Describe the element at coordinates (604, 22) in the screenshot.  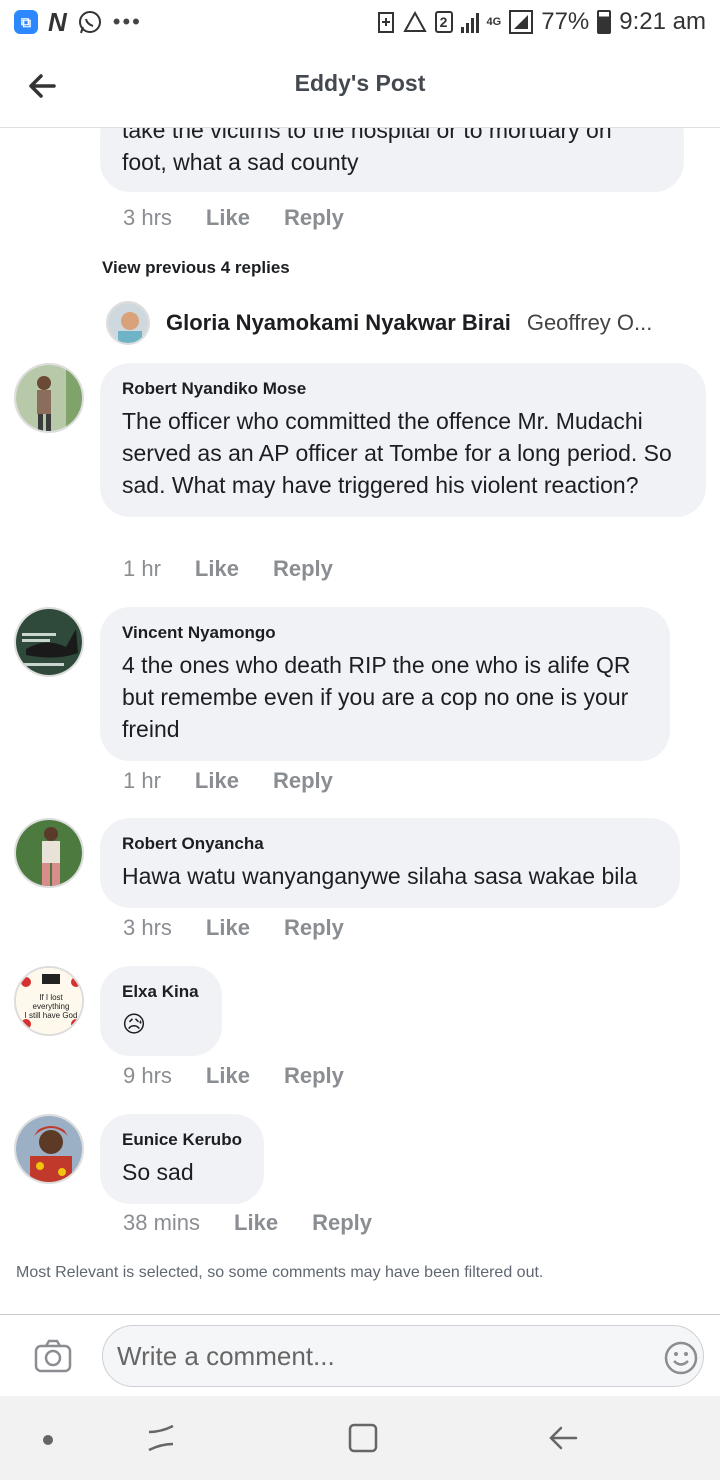
I see `battery-icon` at that location.